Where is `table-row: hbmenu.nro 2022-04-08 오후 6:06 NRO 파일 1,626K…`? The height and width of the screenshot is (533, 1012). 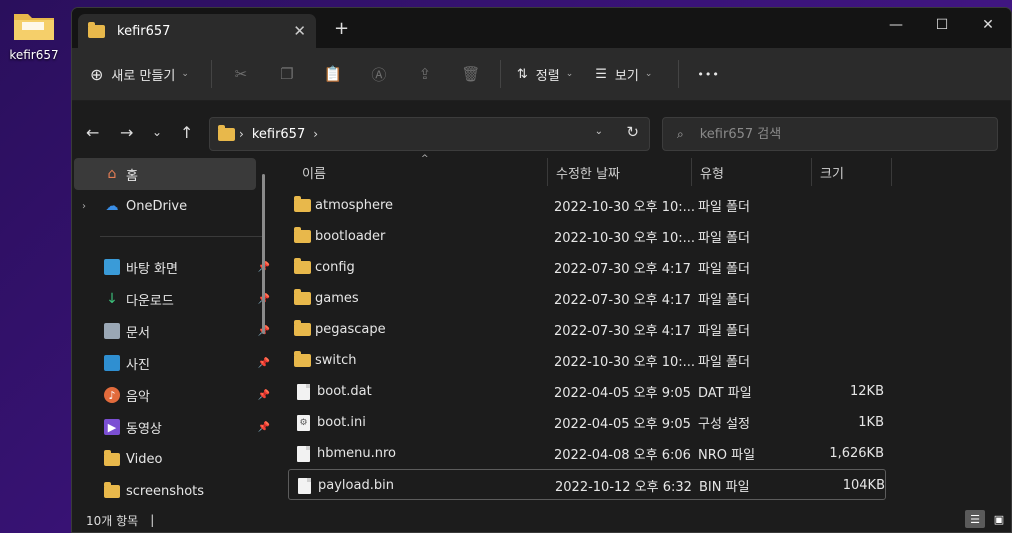
table-row: hbmenu.nro 2022-04-08 오후 6:06 NRO 파일 1,626K… is located at coordinates (643, 453).